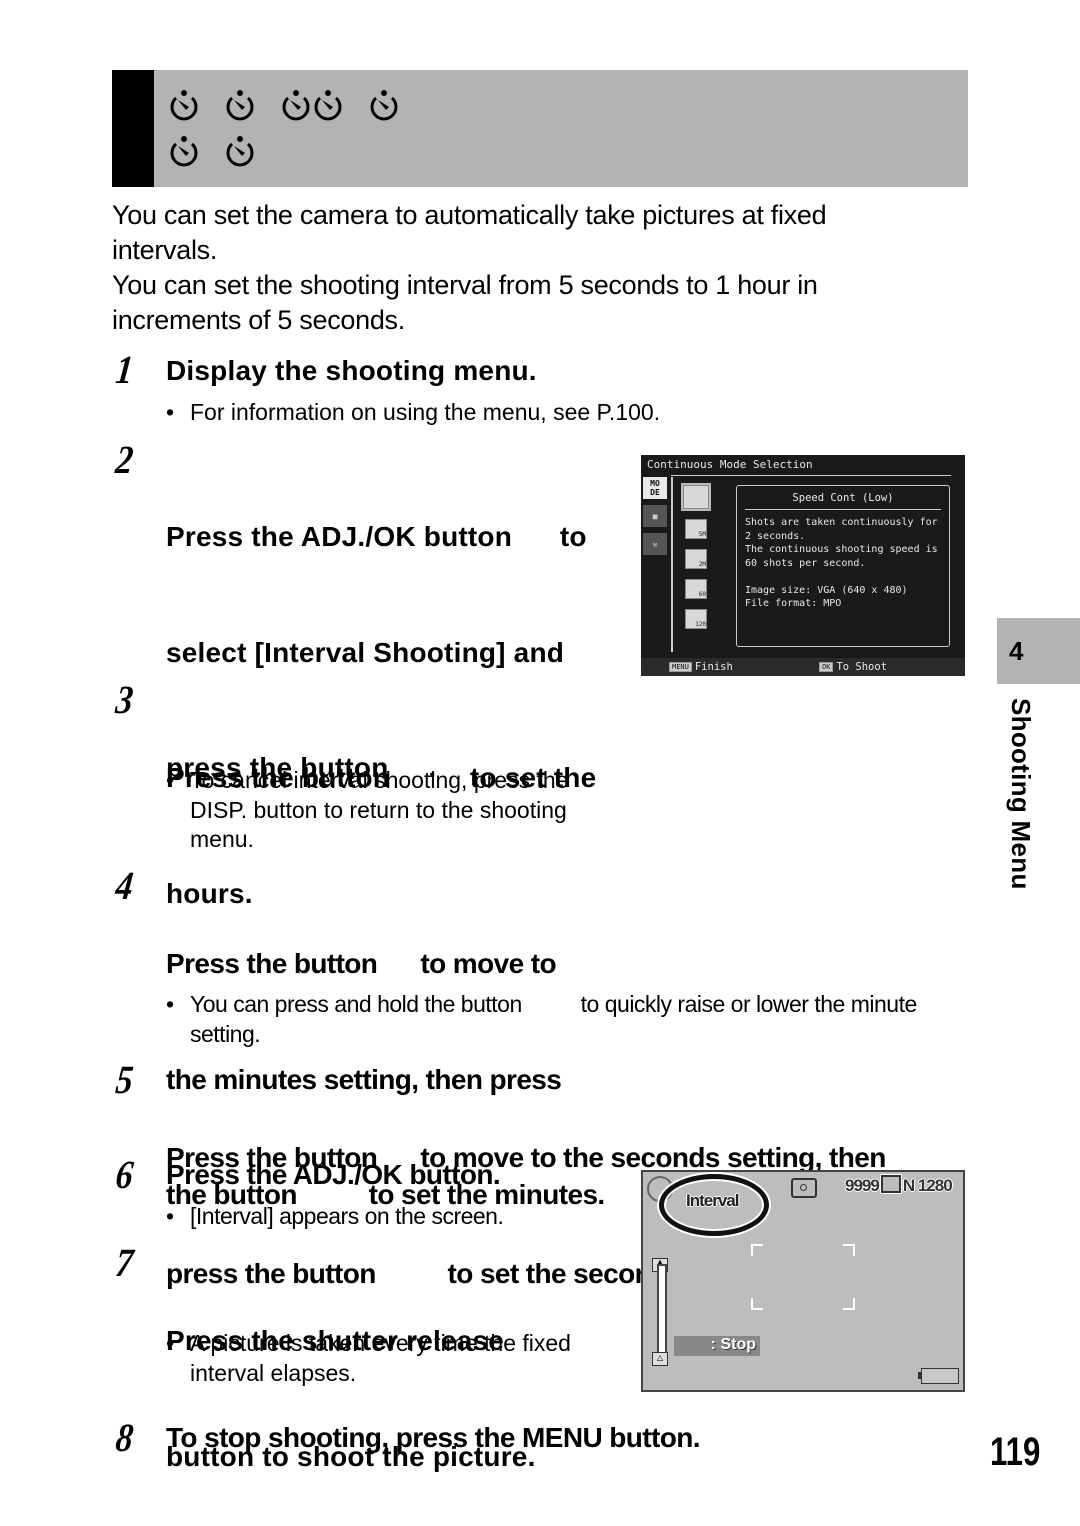  I want to click on battery-icon, so click(938, 1376).